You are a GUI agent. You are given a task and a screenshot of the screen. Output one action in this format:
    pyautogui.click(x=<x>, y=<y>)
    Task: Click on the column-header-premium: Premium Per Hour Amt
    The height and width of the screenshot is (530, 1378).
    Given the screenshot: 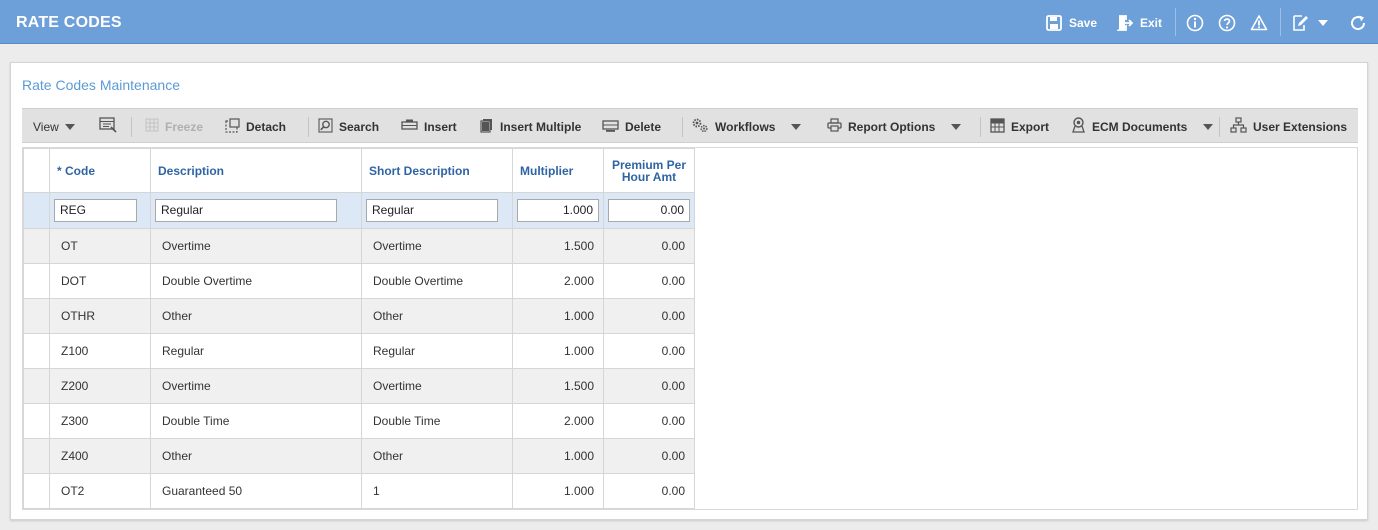 What is the action you would take?
    pyautogui.click(x=649, y=170)
    